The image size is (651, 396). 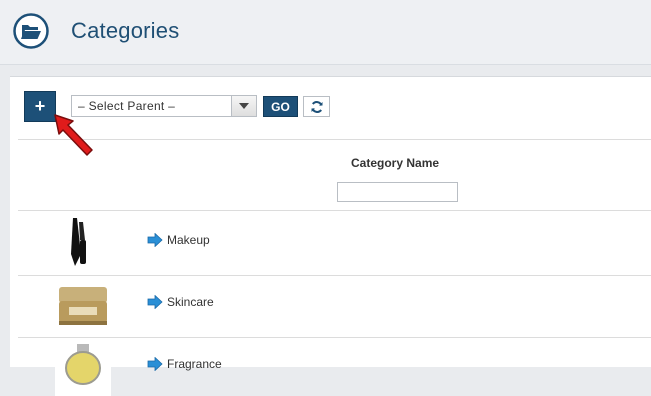 What do you see at coordinates (194, 364) in the screenshot?
I see `category-label: Fragrance` at bounding box center [194, 364].